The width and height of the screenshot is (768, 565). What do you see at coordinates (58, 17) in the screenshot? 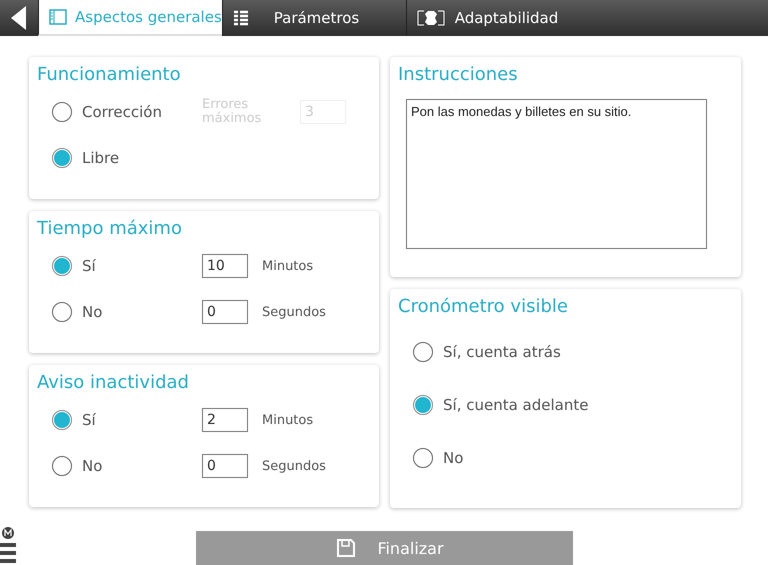
I see `panel-icon` at bounding box center [58, 17].